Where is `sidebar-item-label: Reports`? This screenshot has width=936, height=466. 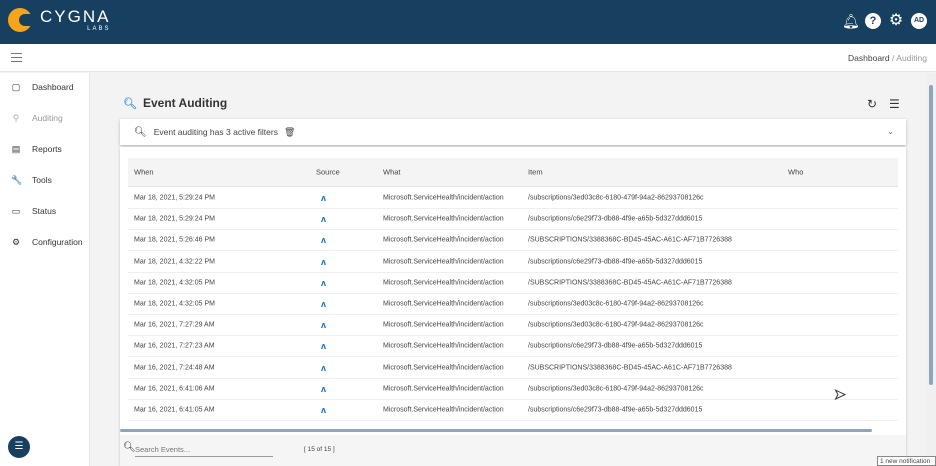 sidebar-item-label: Reports is located at coordinates (47, 149).